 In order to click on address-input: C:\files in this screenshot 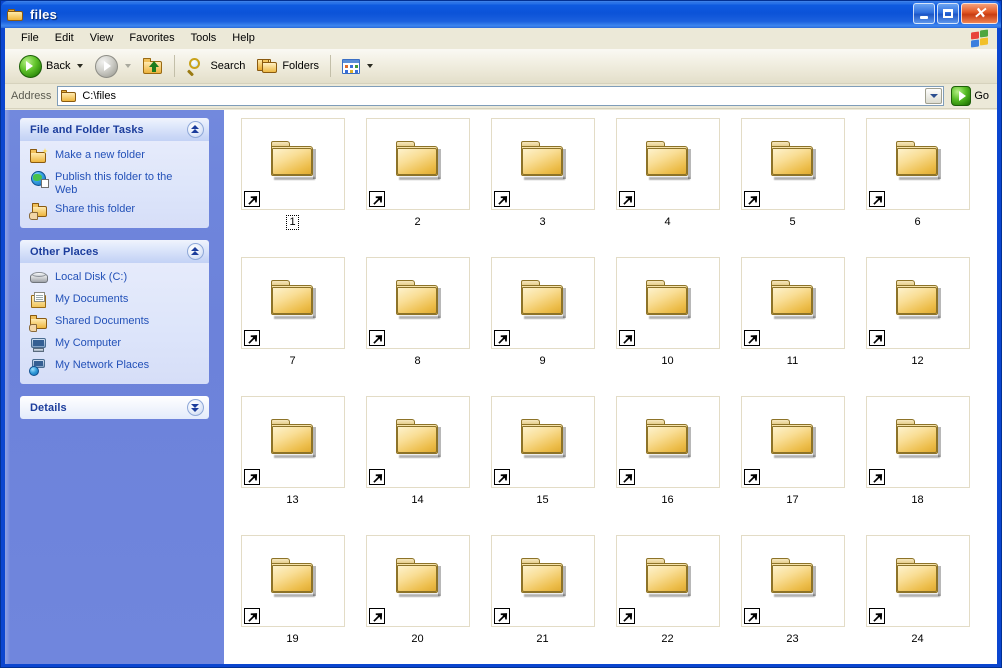, I will do `click(501, 96)`.